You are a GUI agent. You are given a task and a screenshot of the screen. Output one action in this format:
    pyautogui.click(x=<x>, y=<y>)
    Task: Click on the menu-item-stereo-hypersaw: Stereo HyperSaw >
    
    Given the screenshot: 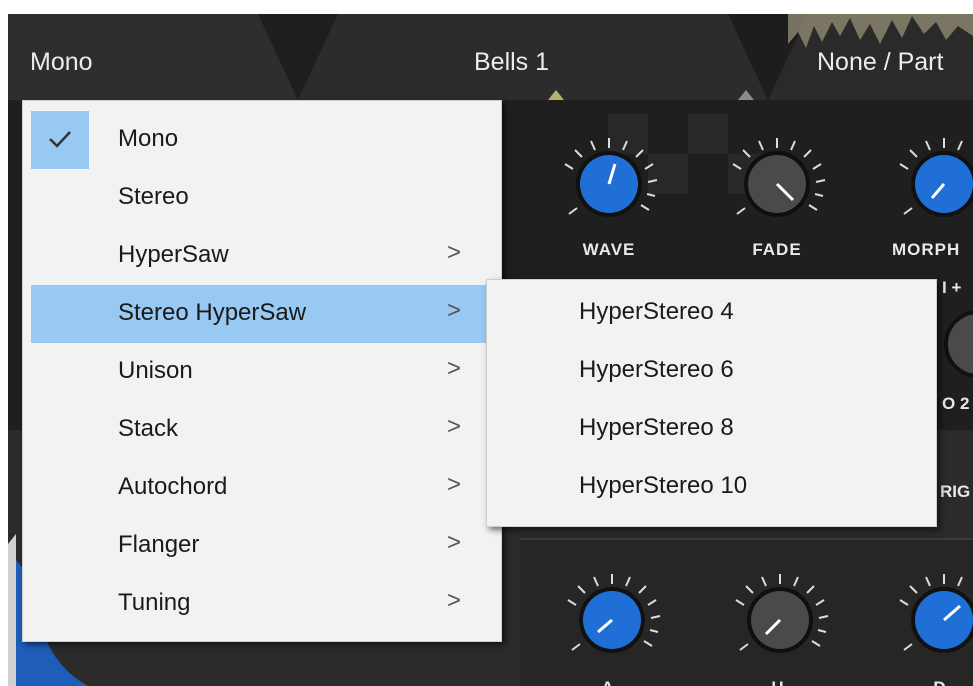 What is the action you would take?
    pyautogui.click(x=265, y=314)
    